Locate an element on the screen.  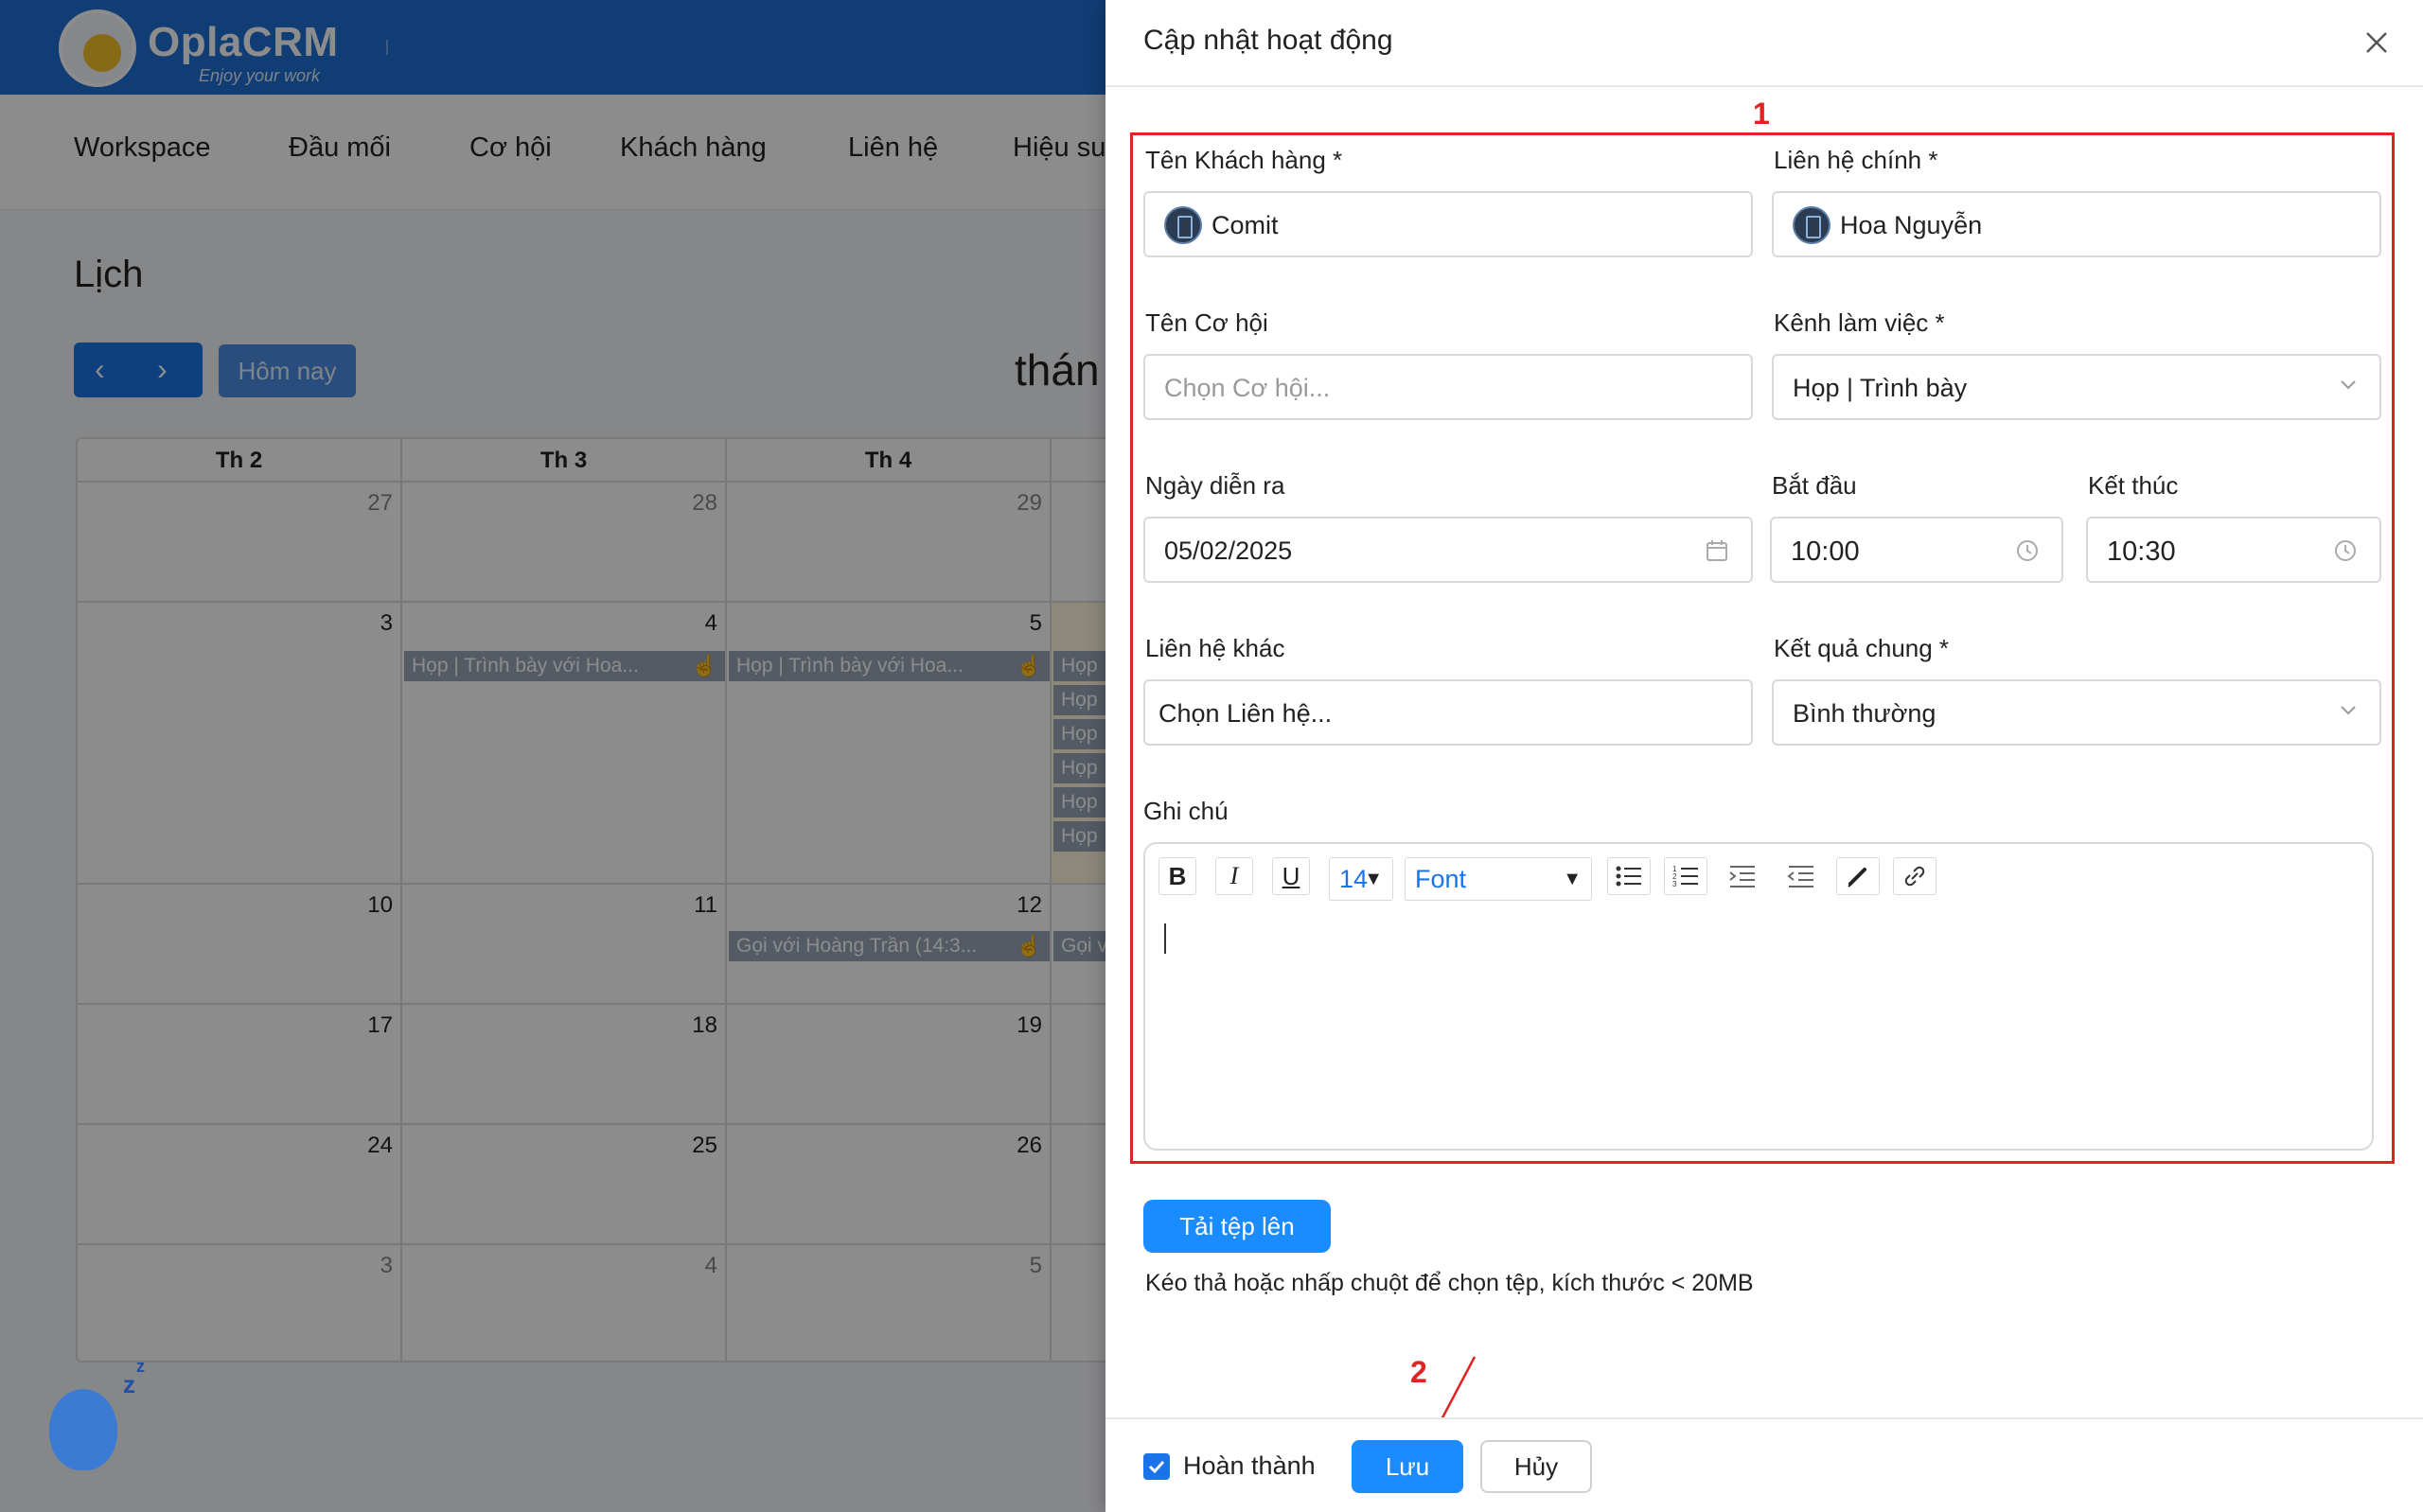
notes-editor: B I U 14 ▼ Font ▼ 123 is located at coordinates (1758, 997).